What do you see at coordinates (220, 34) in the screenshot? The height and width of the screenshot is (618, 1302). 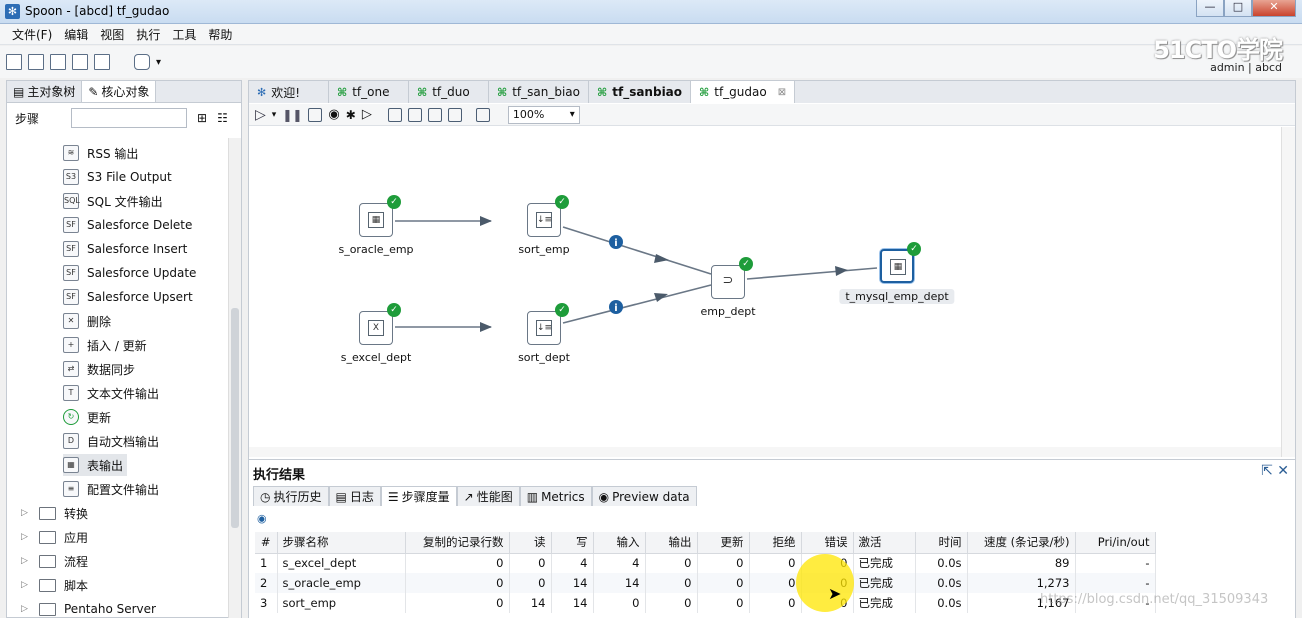 I see `menu-help: 帮助` at bounding box center [220, 34].